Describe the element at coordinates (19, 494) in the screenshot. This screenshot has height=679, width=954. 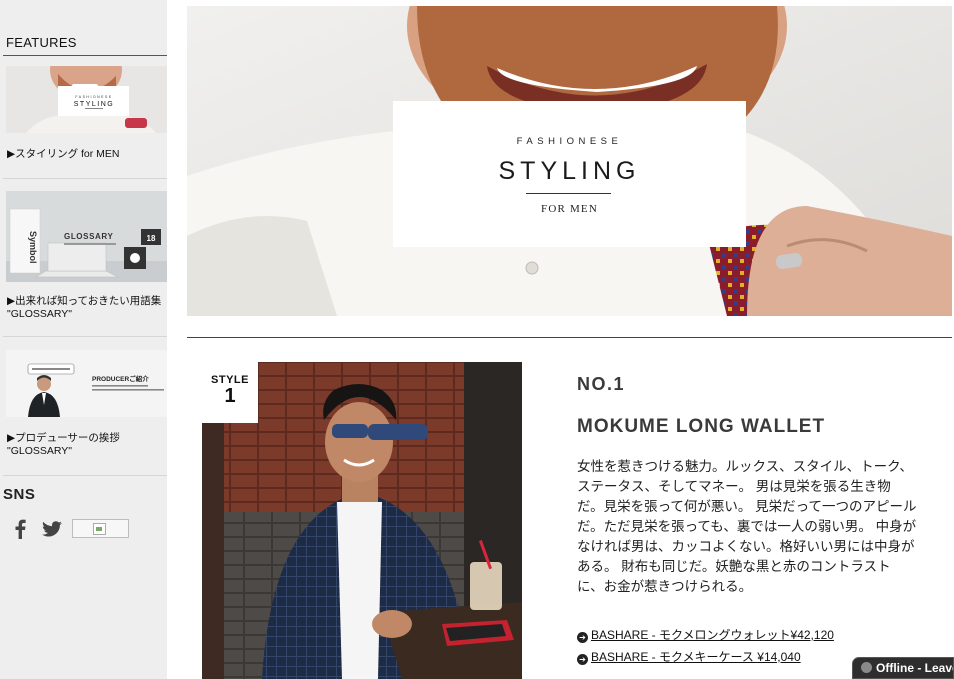
I see `sns-heading: SNS` at that location.